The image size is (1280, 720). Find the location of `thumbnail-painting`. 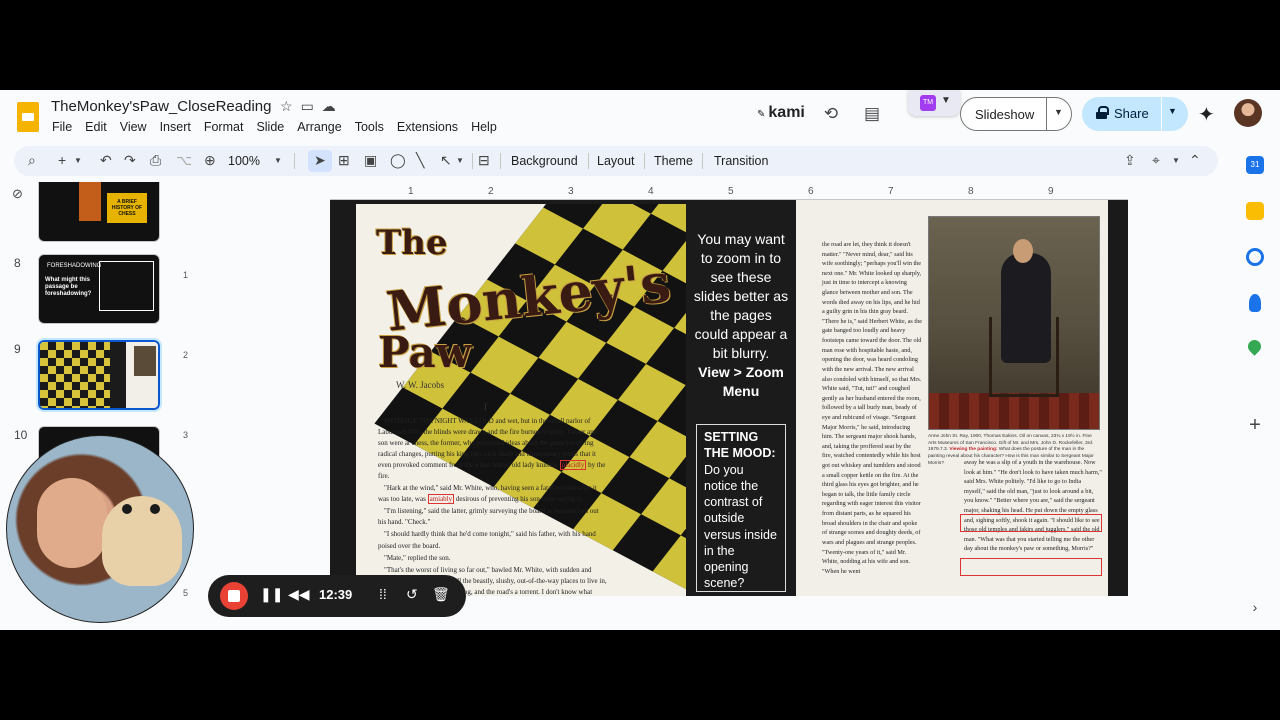

thumbnail-painting is located at coordinates (145, 361).